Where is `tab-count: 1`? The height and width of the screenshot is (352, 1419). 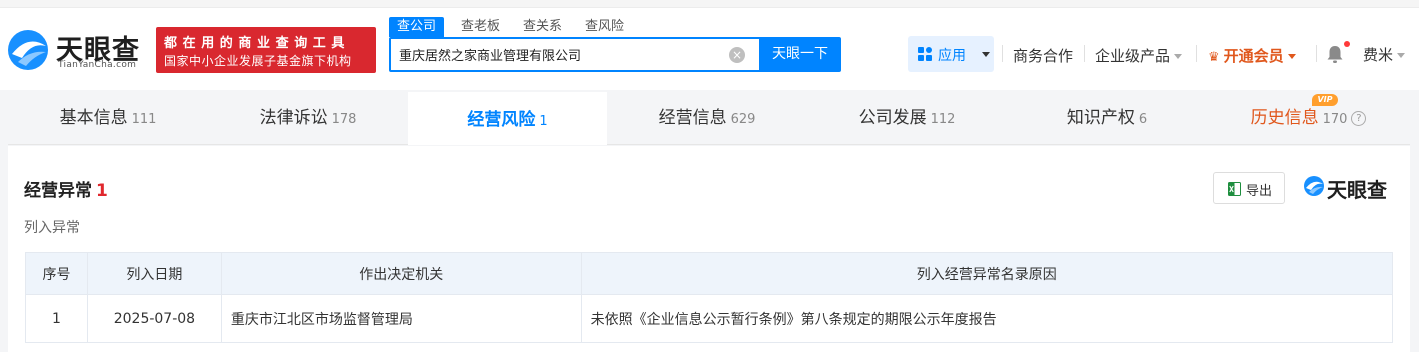 tab-count: 1 is located at coordinates (543, 121).